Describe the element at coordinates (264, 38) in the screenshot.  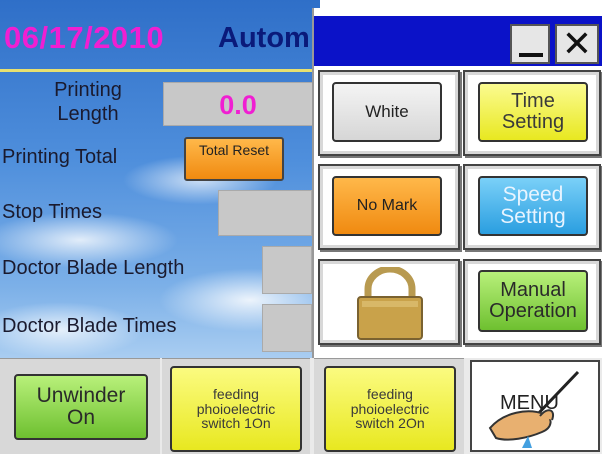
I see `mode-display: Autom` at that location.